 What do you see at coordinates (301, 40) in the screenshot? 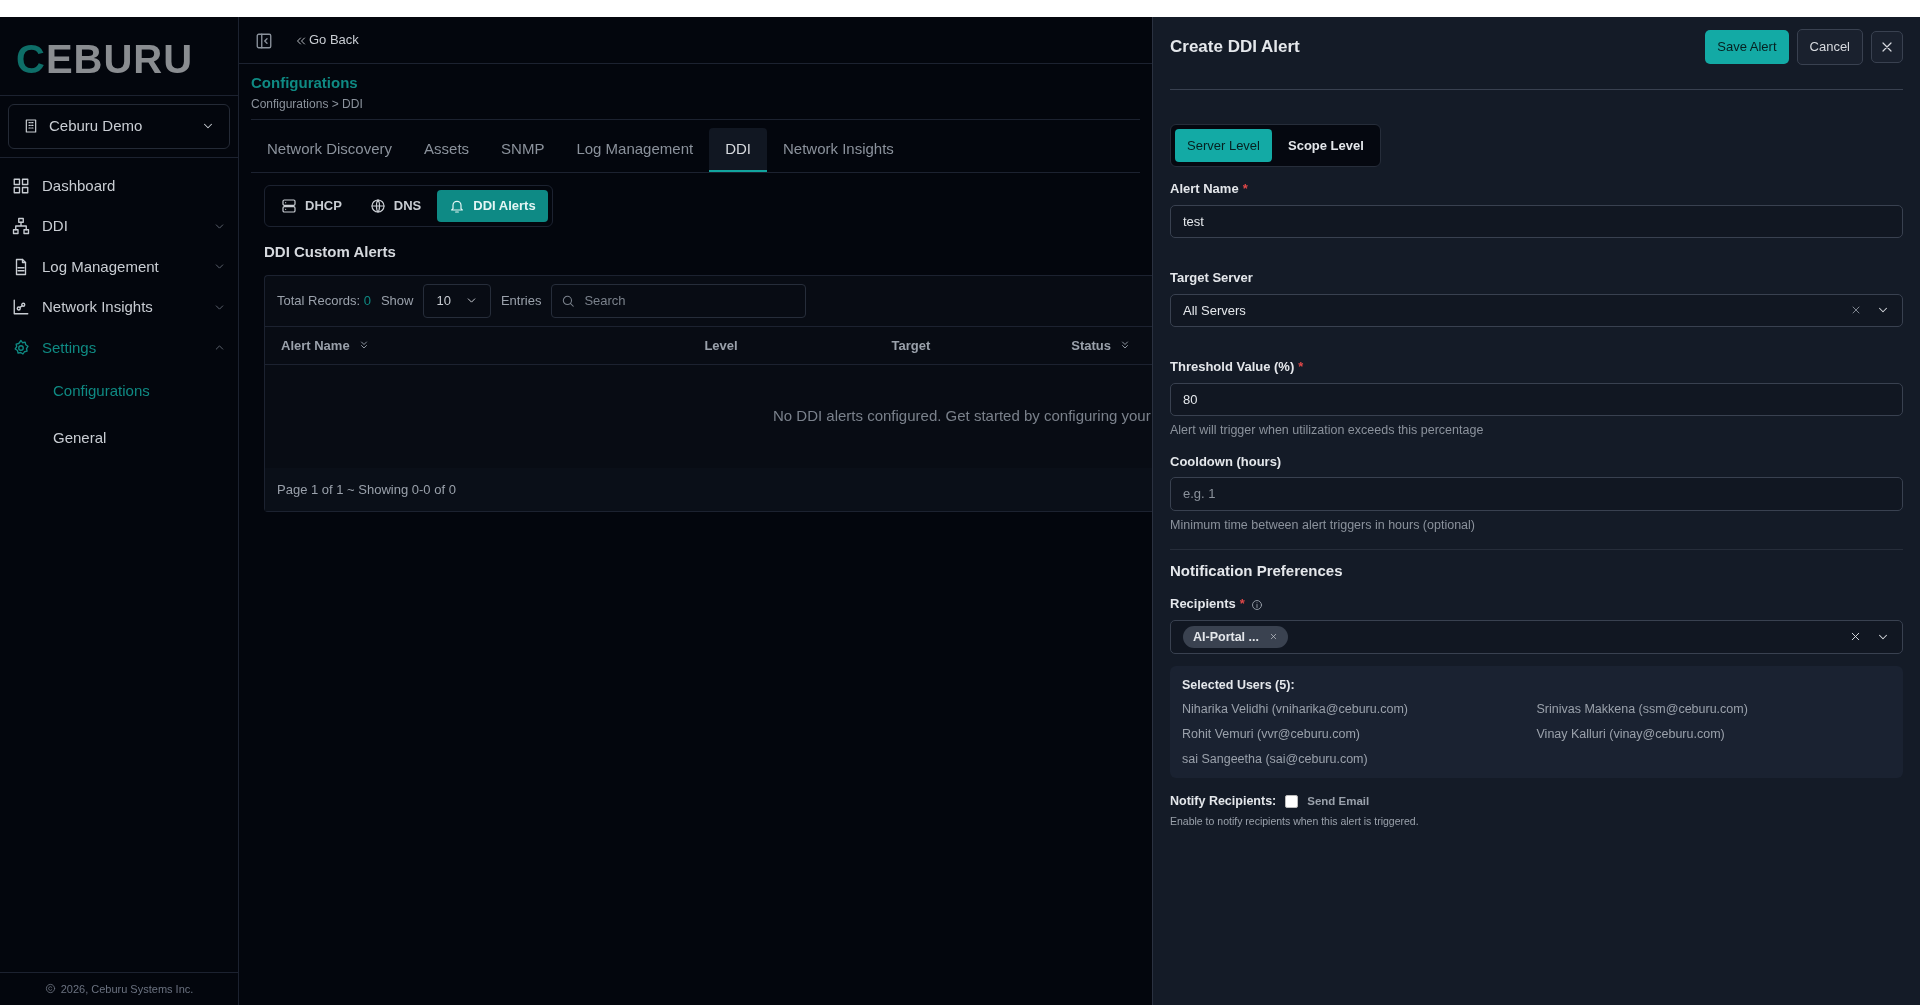
I see `double-chevron-icon` at bounding box center [301, 40].